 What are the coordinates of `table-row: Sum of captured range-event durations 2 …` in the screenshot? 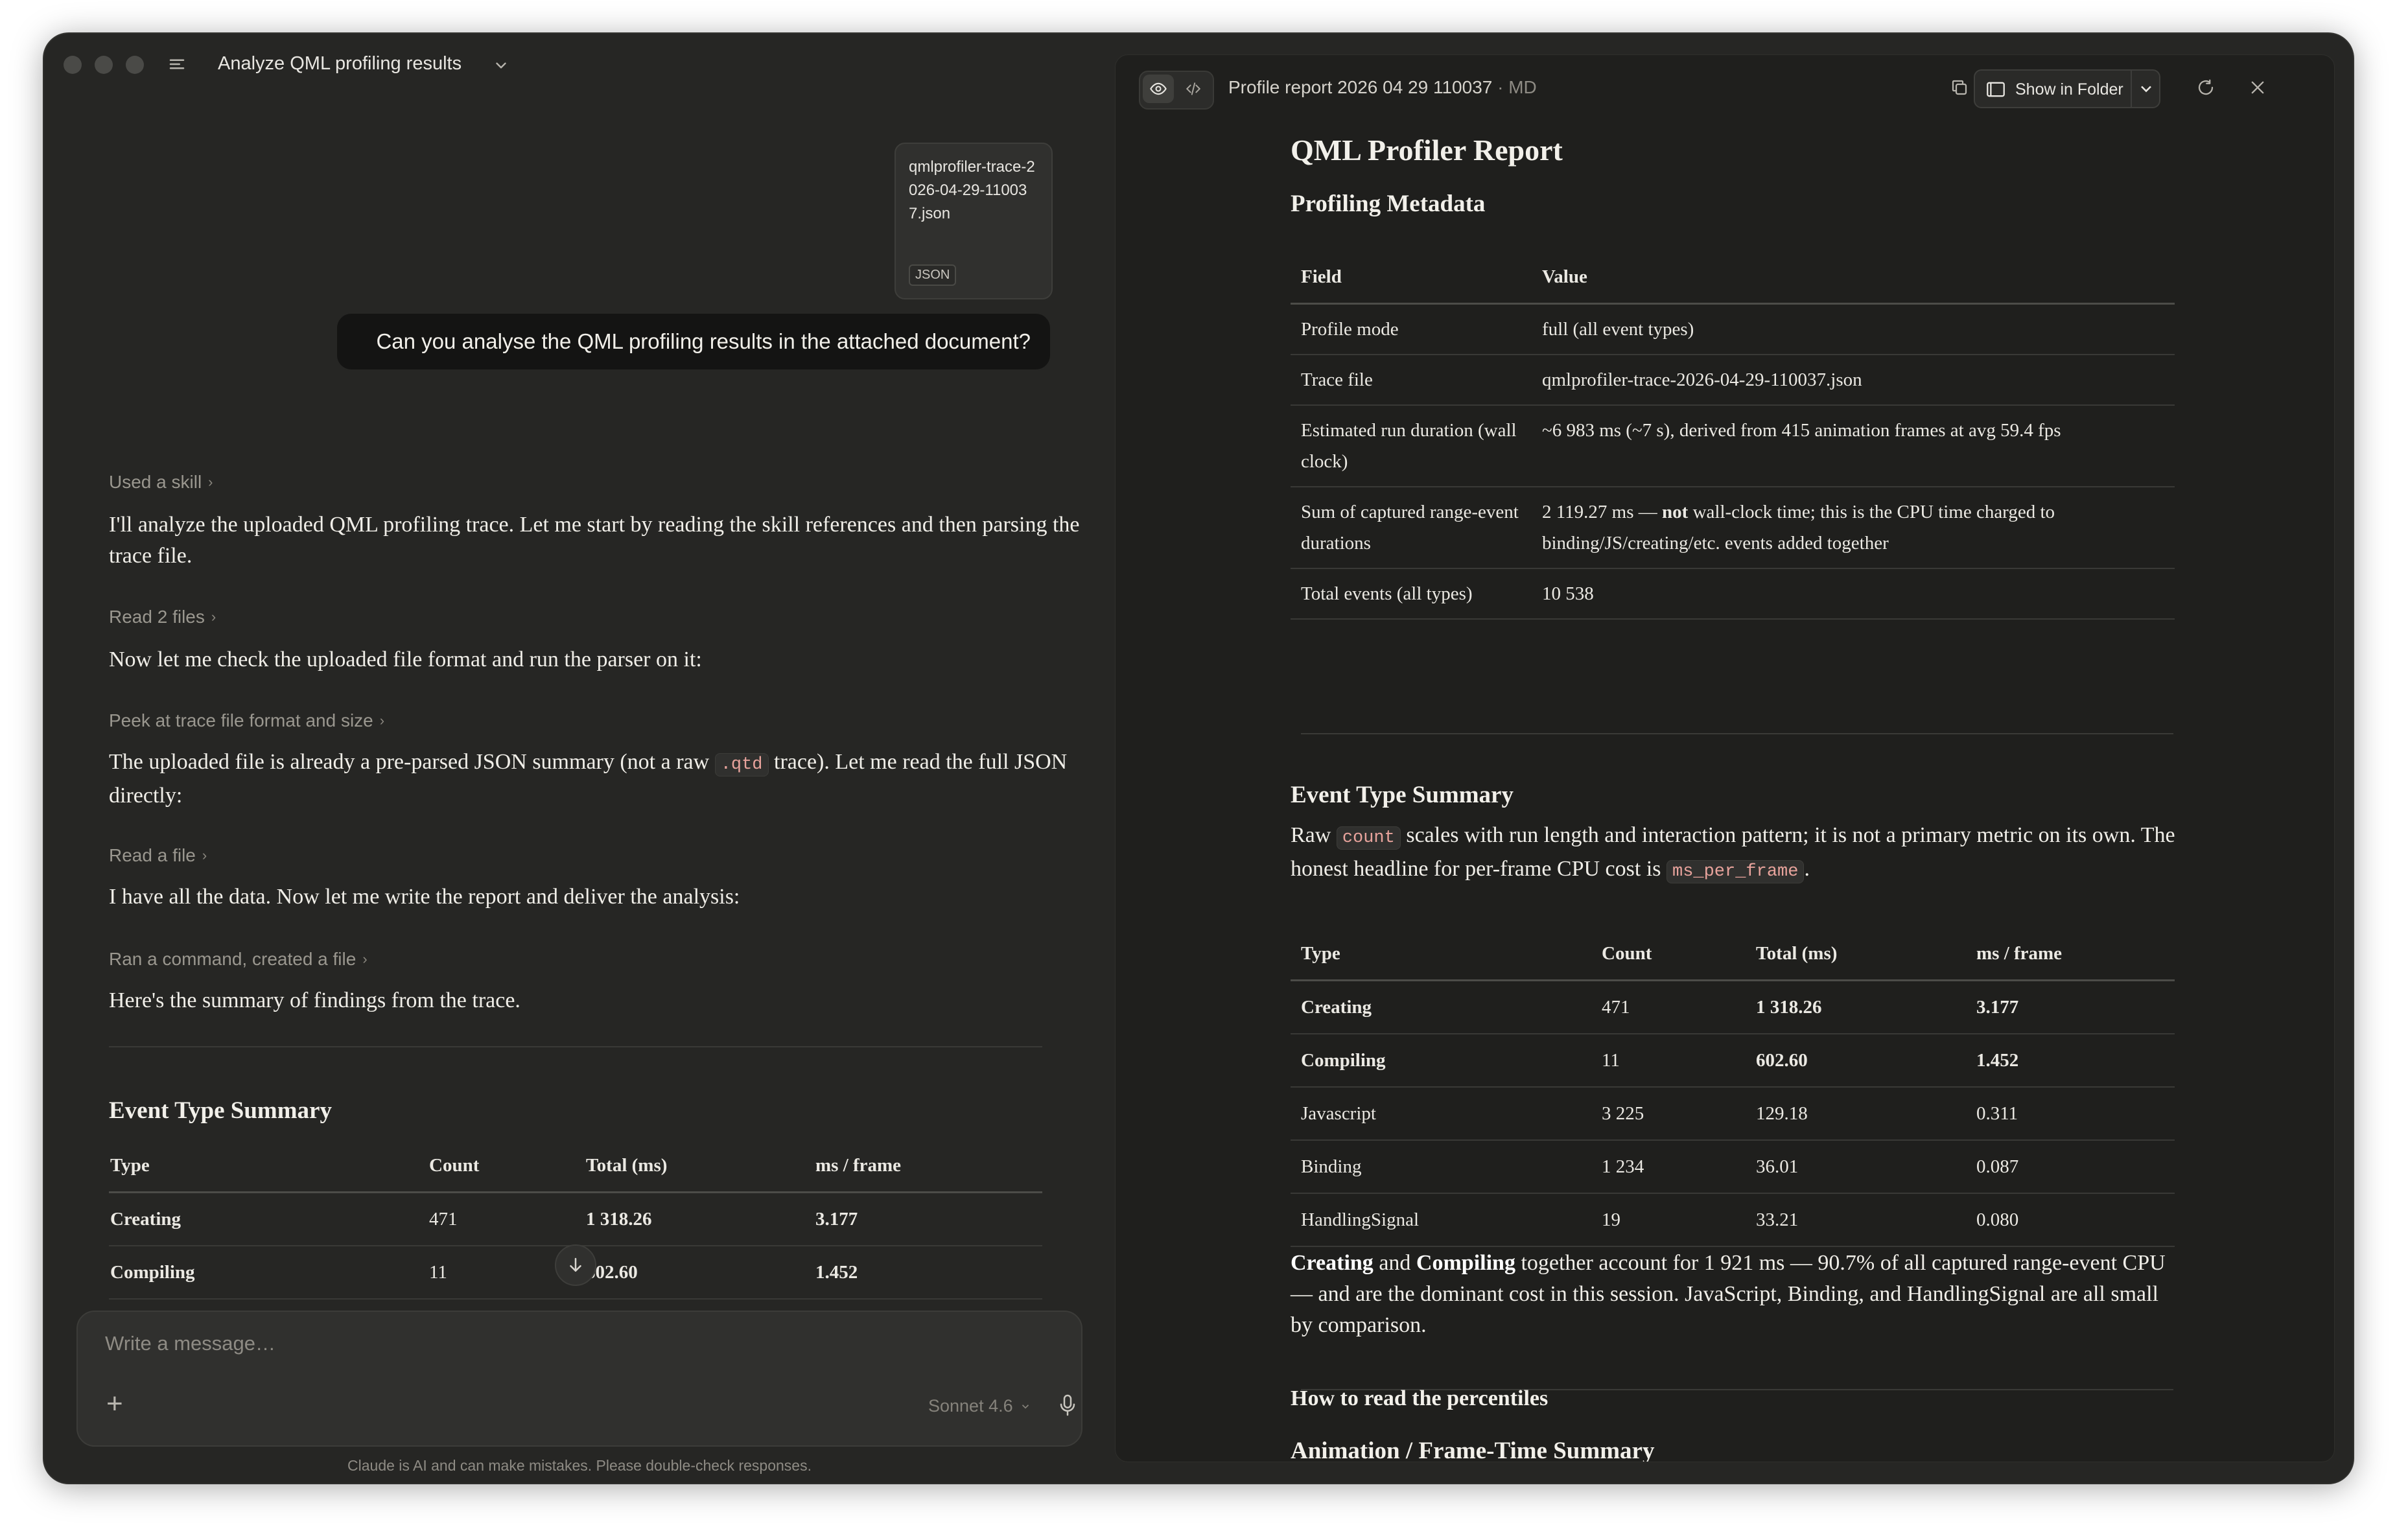 It's located at (1733, 528).